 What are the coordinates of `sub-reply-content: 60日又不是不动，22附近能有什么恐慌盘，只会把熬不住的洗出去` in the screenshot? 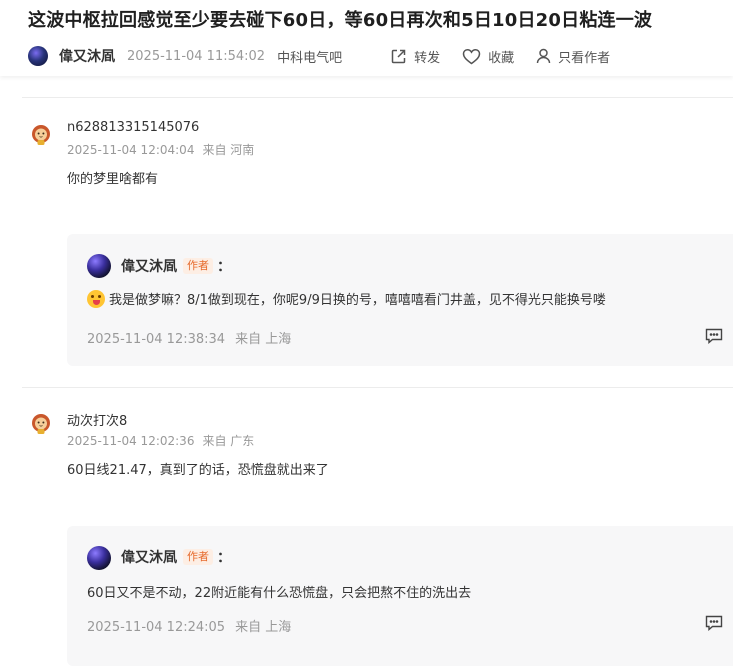 It's located at (279, 591).